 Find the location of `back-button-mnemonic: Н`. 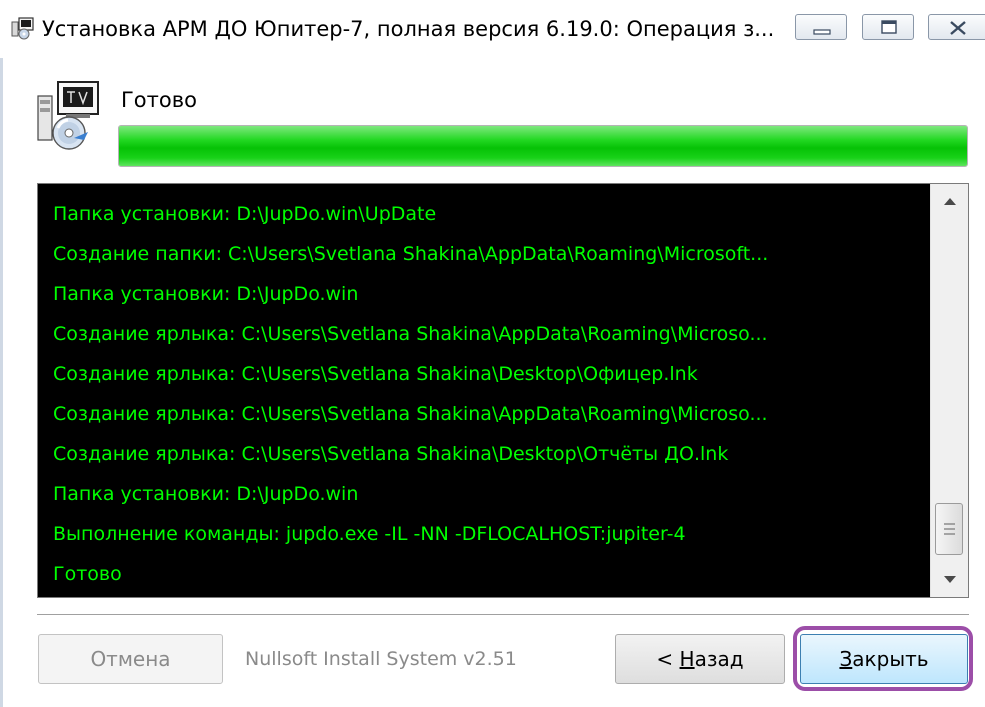

back-button-mnemonic: Н is located at coordinates (687, 659).